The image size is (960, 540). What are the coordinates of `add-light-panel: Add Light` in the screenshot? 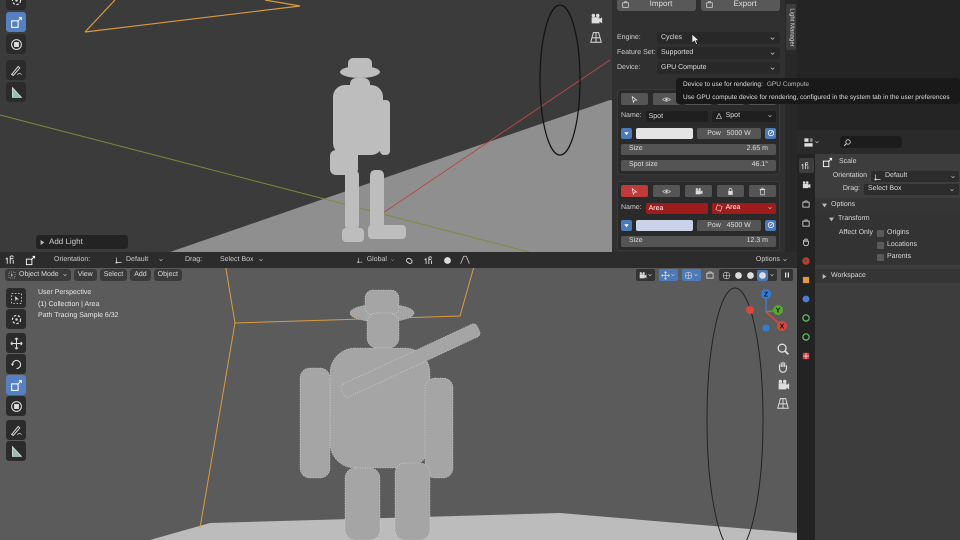 It's located at (82, 242).